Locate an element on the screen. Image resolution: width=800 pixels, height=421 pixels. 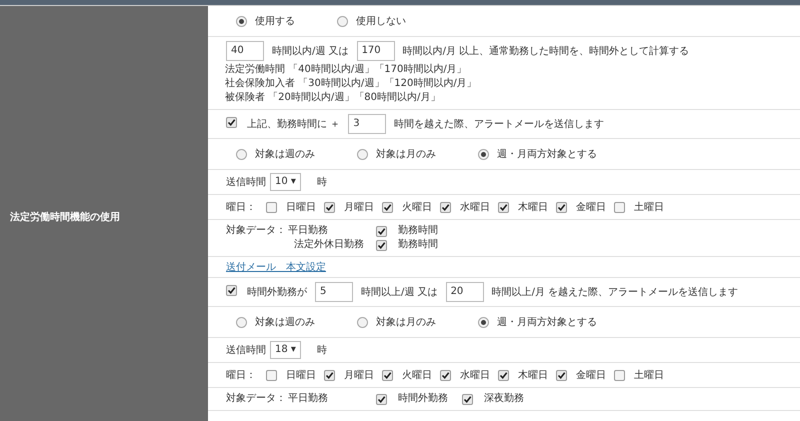
radio-label: 使用する is located at coordinates (275, 21).